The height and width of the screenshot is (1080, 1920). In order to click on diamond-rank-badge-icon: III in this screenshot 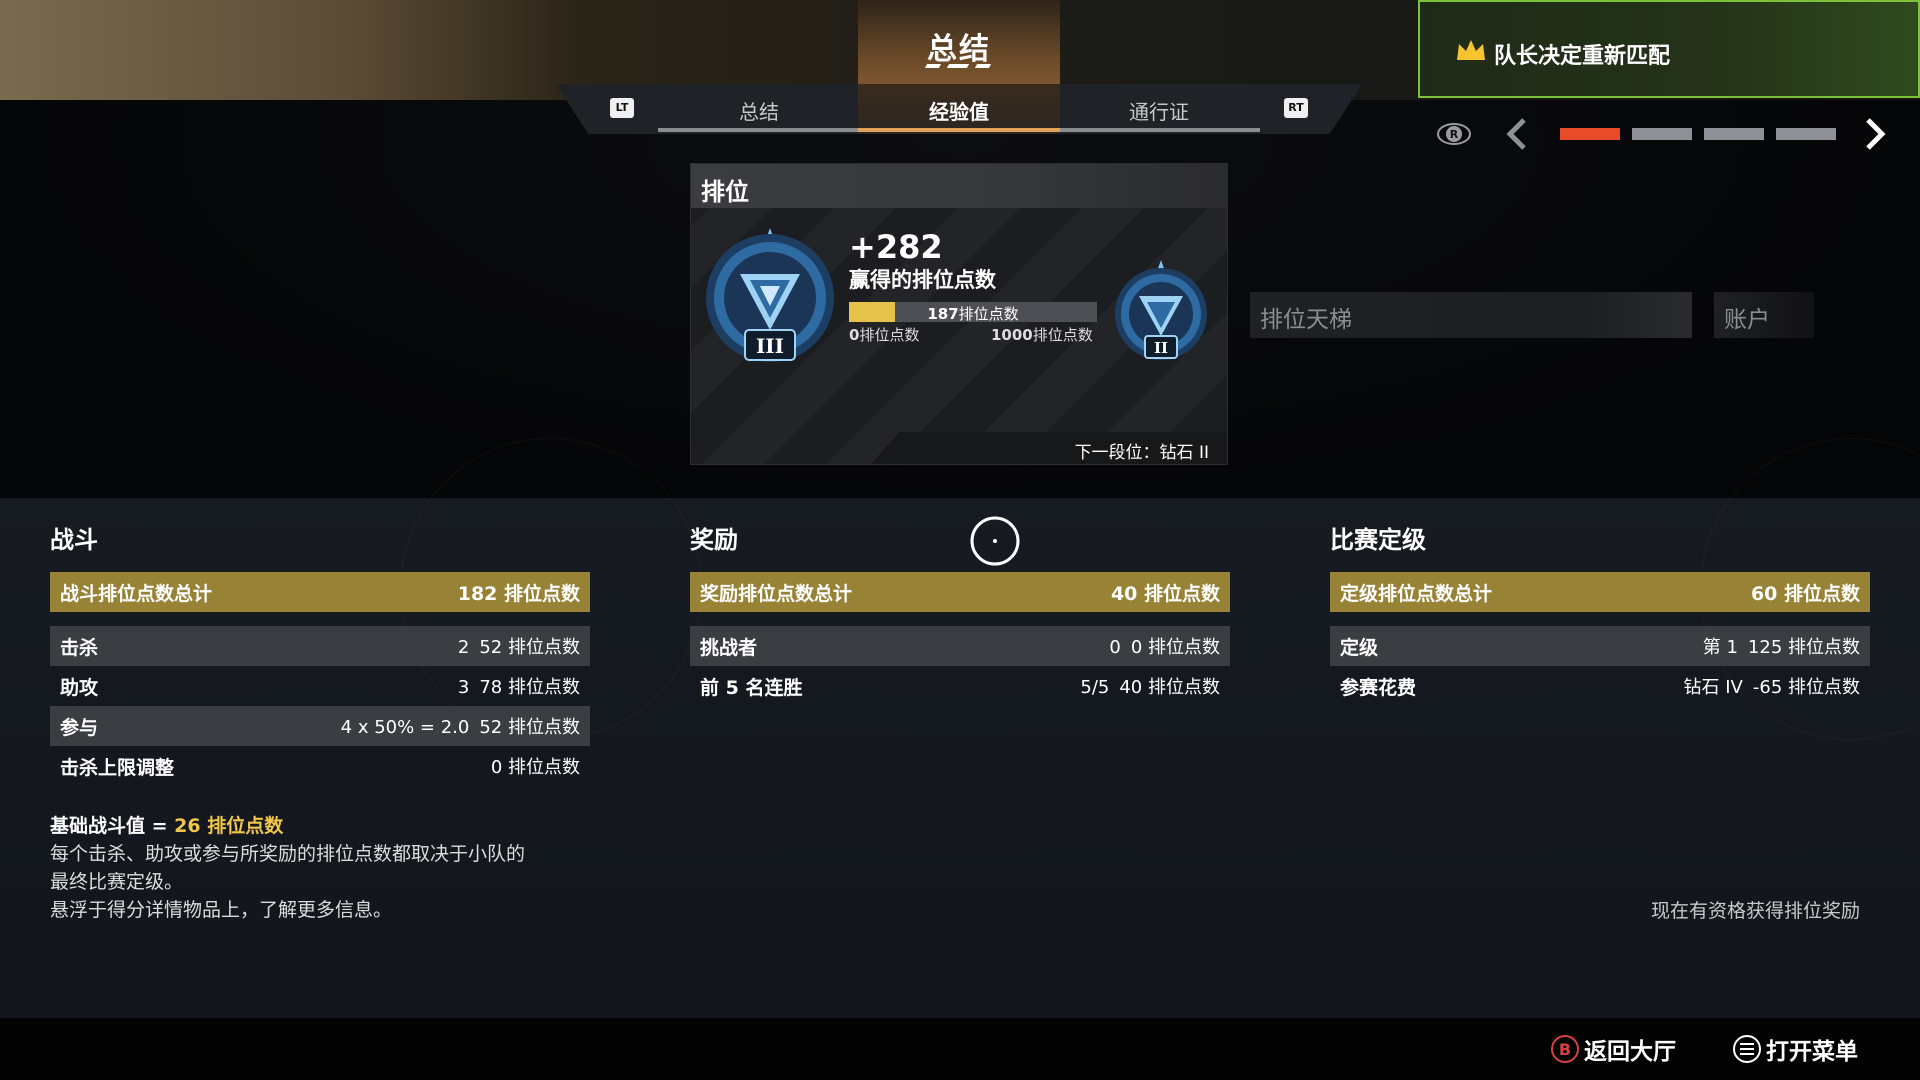, I will do `click(770, 295)`.